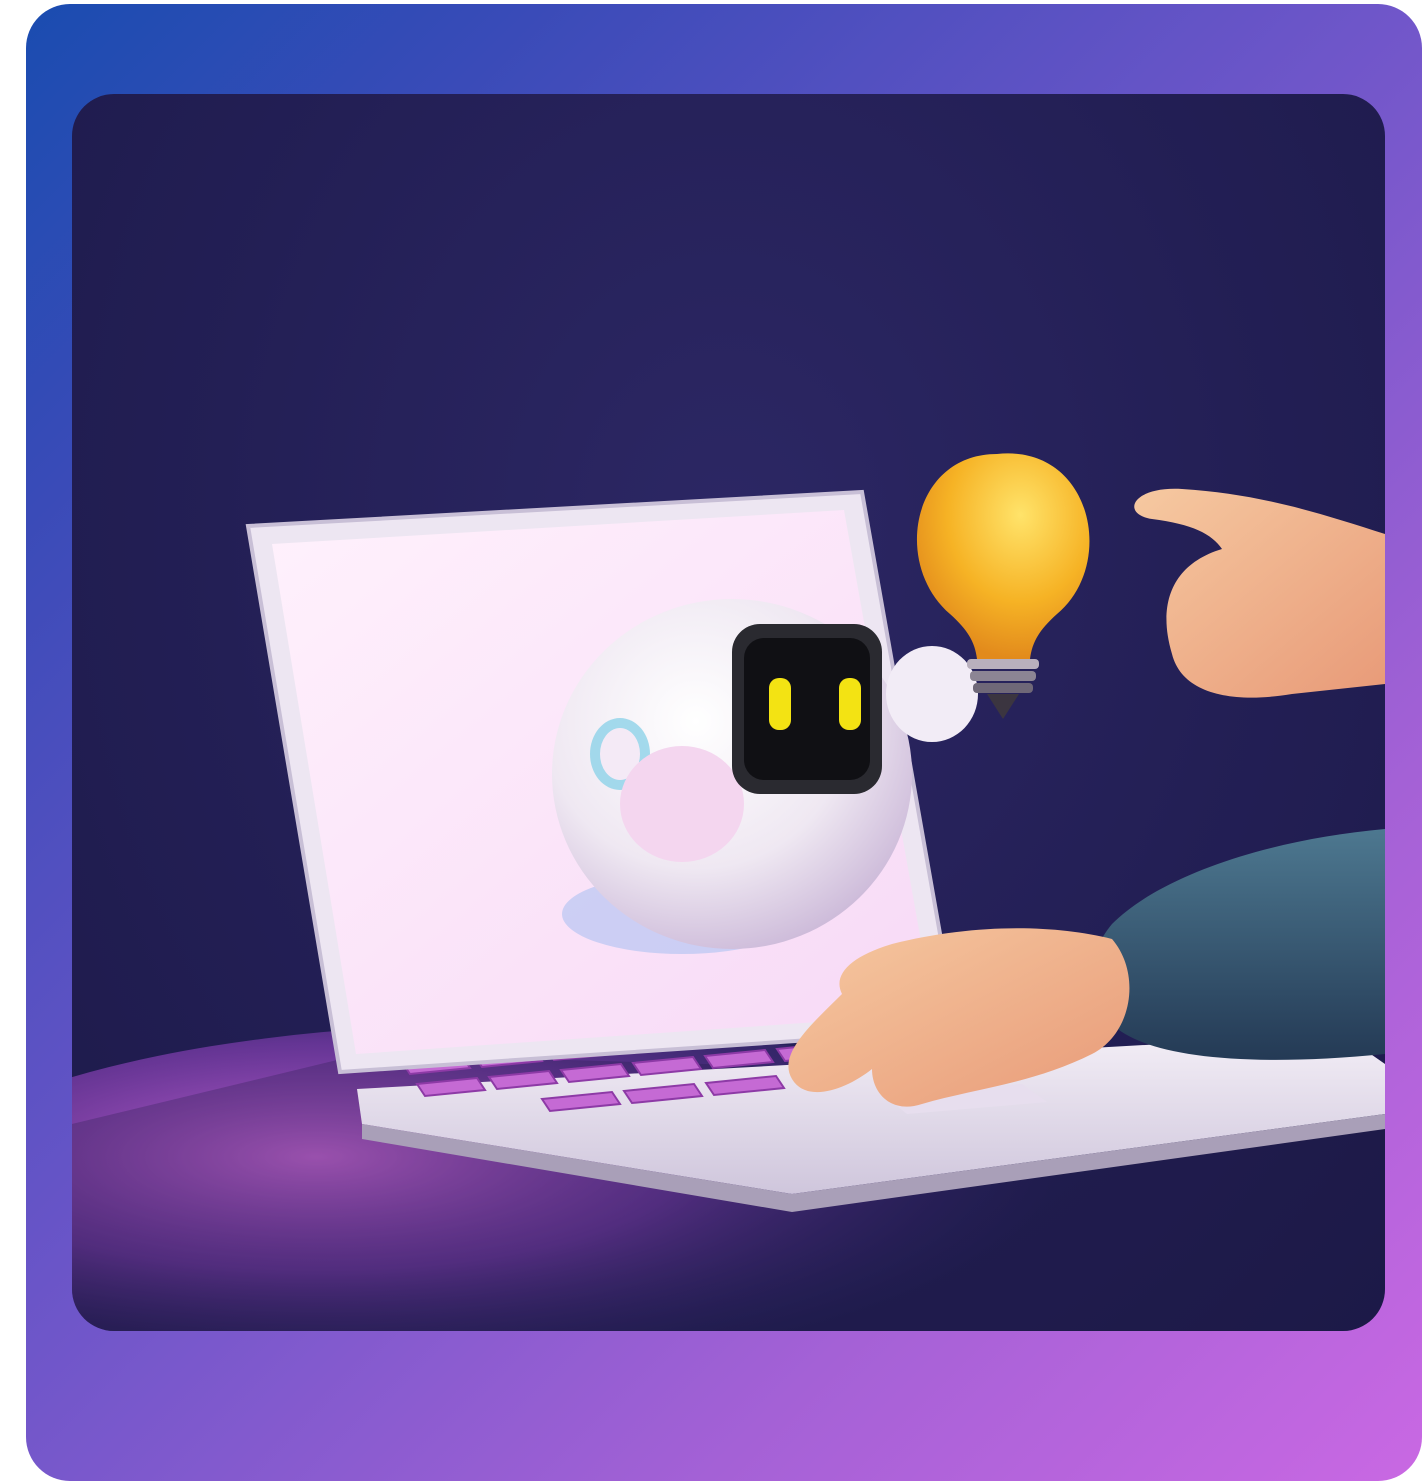 The height and width of the screenshot is (1481, 1422). I want to click on lightbulb-glass, so click(1003, 556).